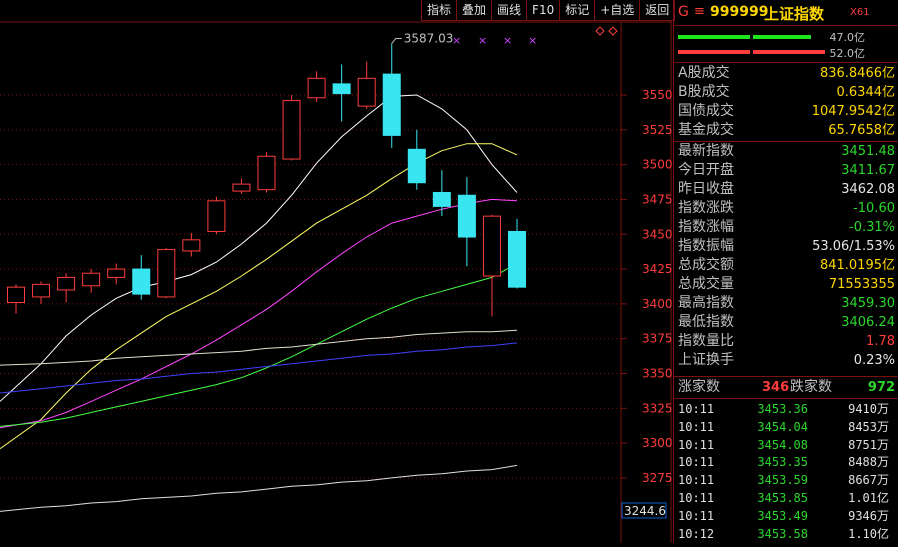 The height and width of the screenshot is (547, 898). Describe the element at coordinates (657, 443) in the screenshot. I see `y-tick-label: 3300` at that location.